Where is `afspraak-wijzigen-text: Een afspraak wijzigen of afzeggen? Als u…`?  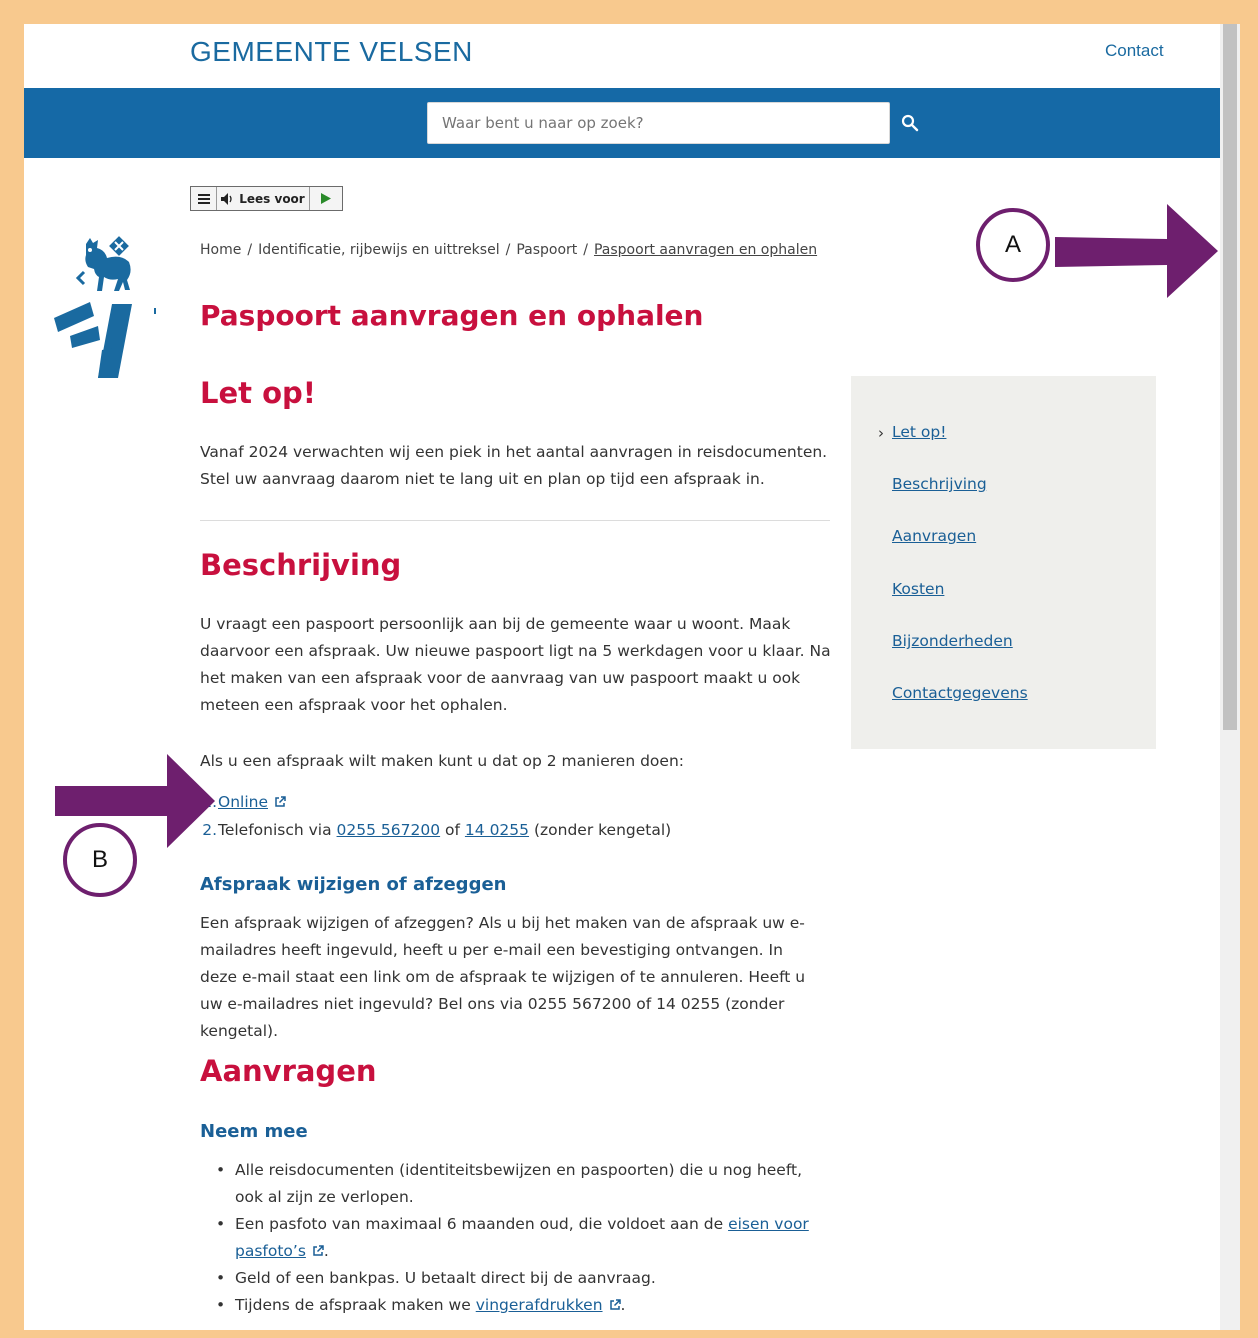
afspraak-wijzigen-text: Een afspraak wijzigen of afzeggen? Als u… is located at coordinates (503, 977).